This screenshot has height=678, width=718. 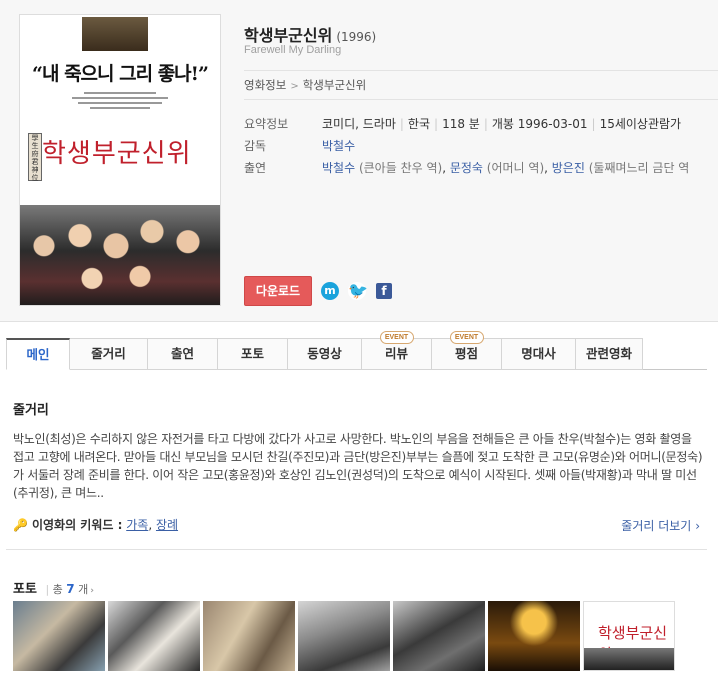 I want to click on cast-role: (어머니 역), so click(x=515, y=168).